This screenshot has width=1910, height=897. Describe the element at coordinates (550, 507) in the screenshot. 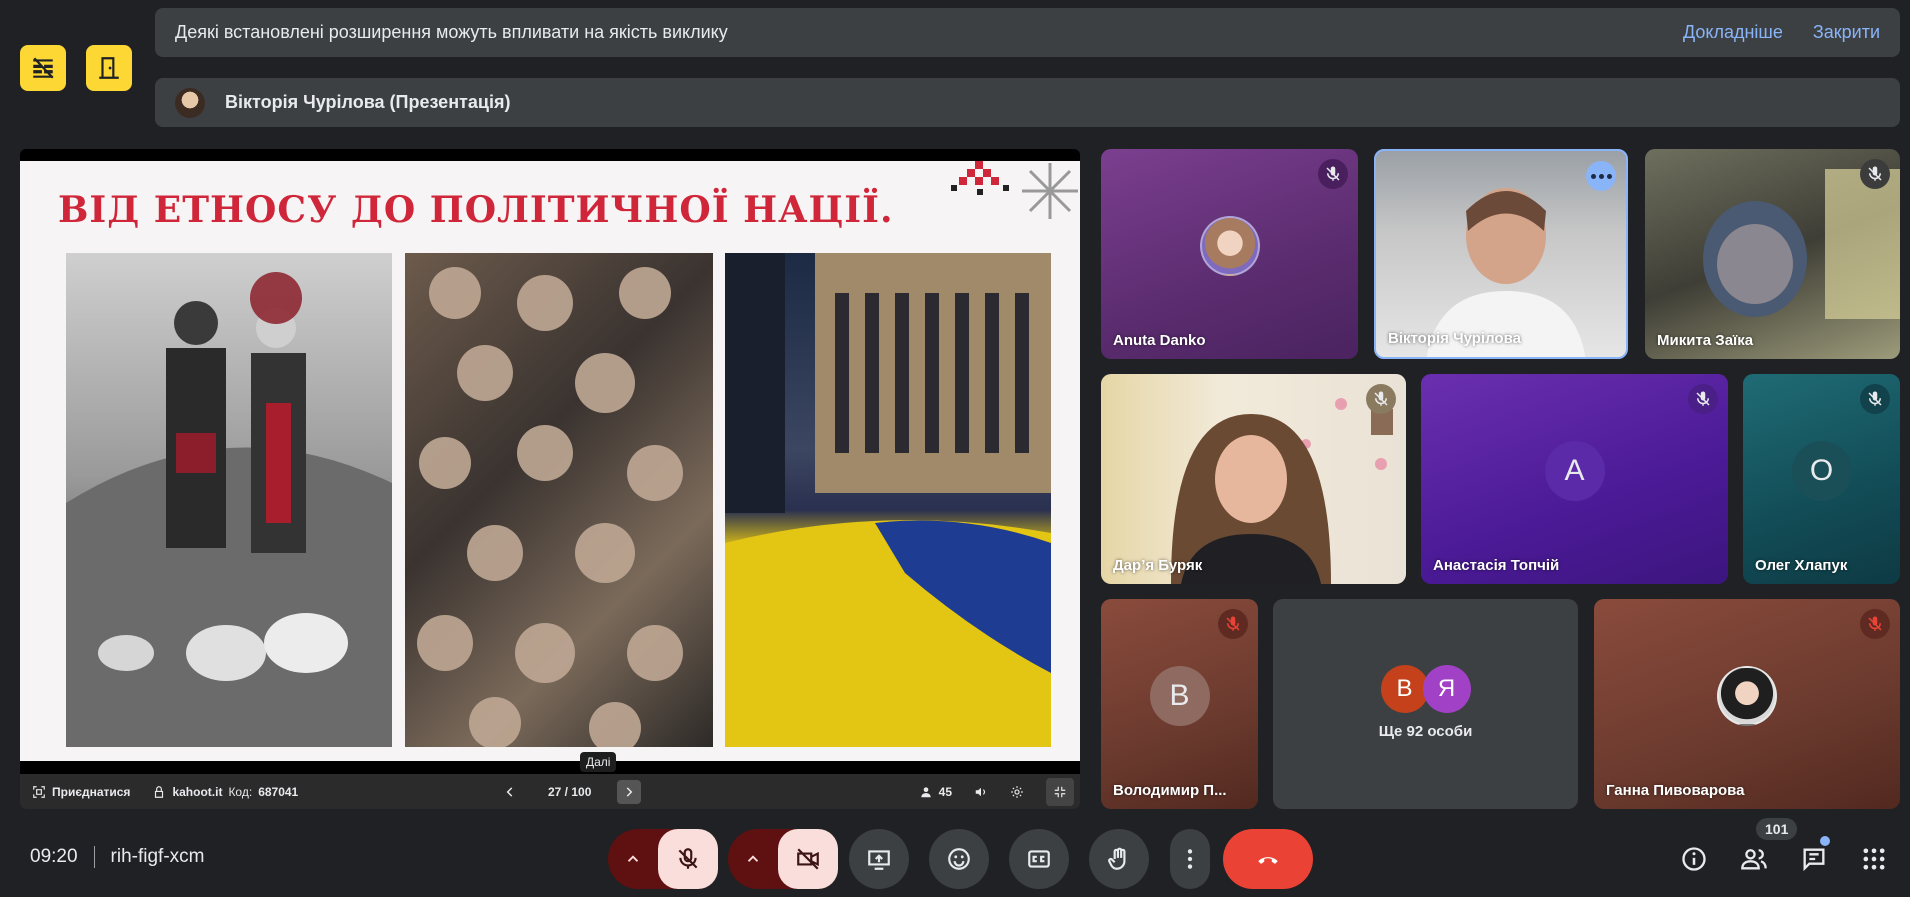

I see `collage-illustration-icon` at that location.